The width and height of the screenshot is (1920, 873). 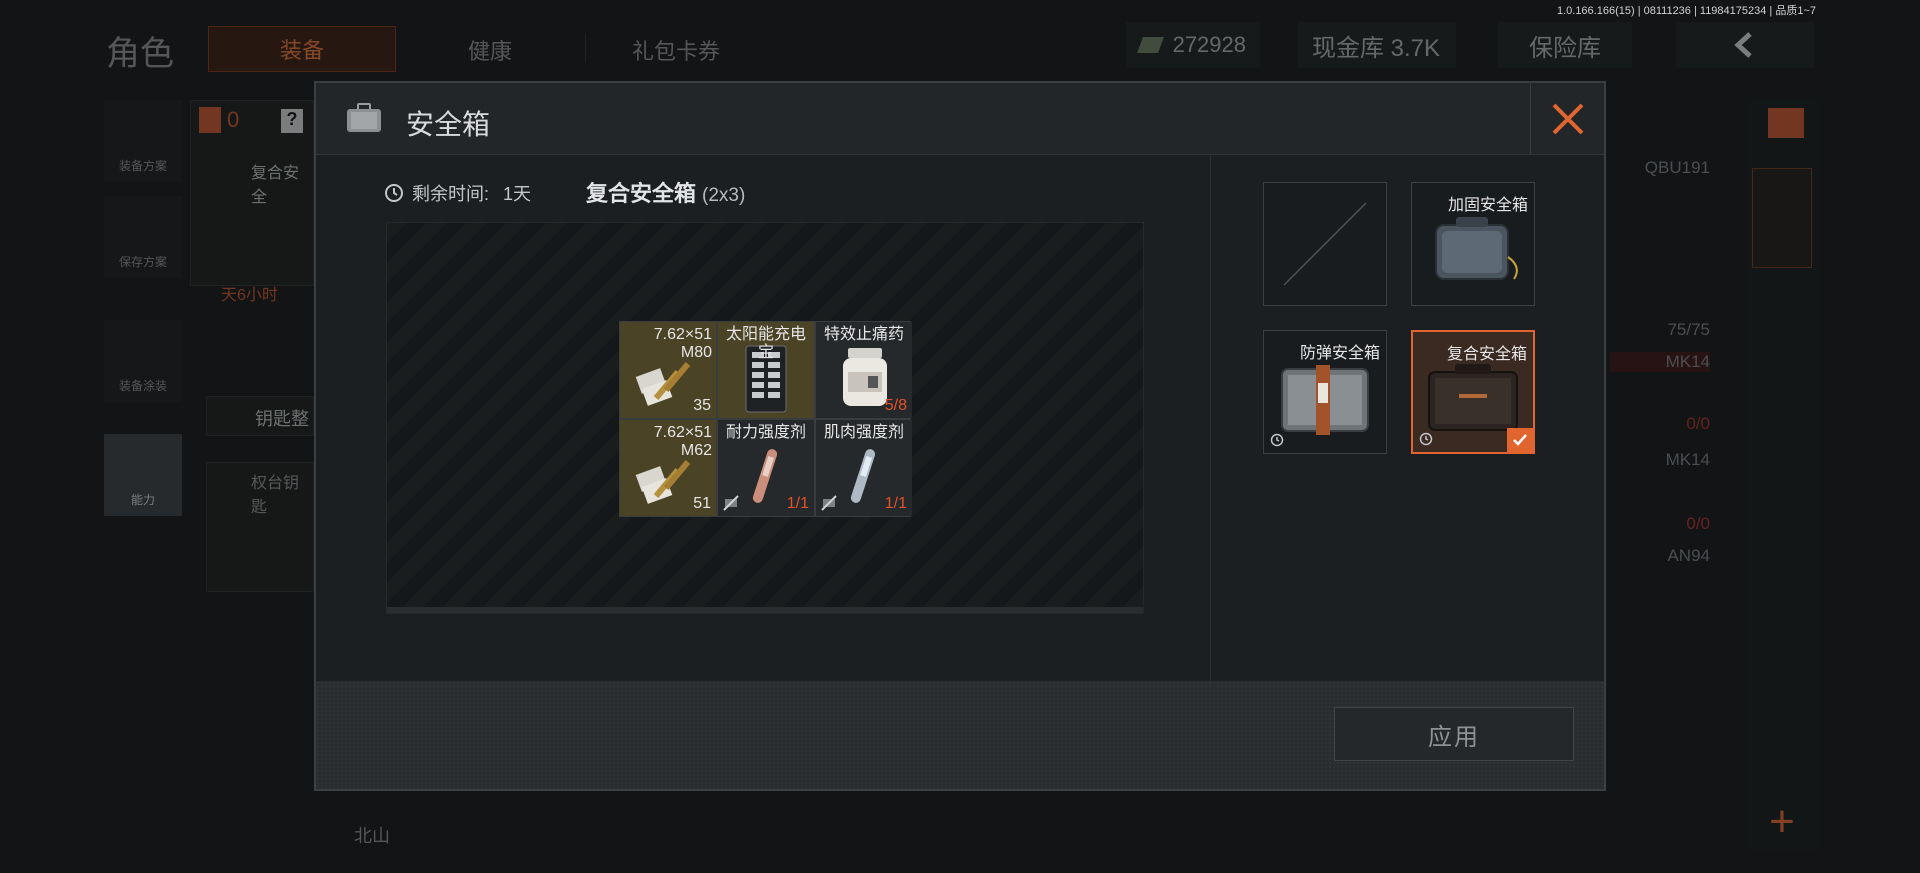 What do you see at coordinates (766, 370) in the screenshot?
I see `inventory-item: 太阳能充电宝` at bounding box center [766, 370].